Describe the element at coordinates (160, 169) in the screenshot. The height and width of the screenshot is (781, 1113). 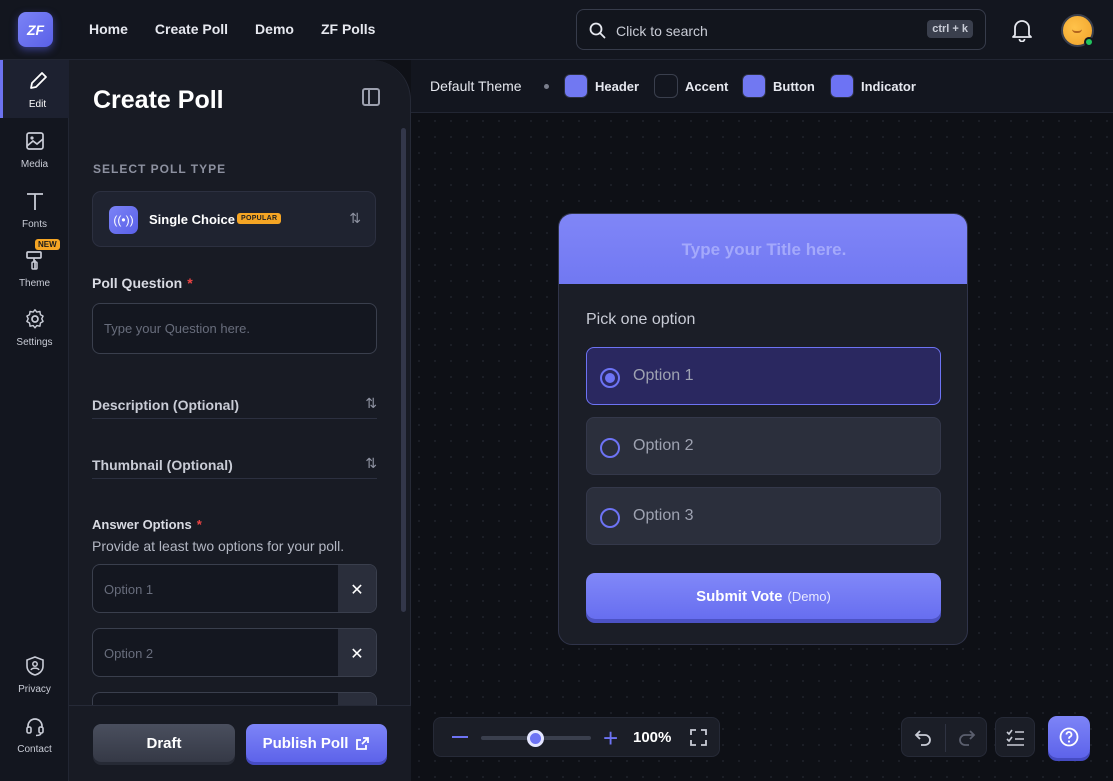
I see `select-type-label: SELECT POLL TYPE` at that location.